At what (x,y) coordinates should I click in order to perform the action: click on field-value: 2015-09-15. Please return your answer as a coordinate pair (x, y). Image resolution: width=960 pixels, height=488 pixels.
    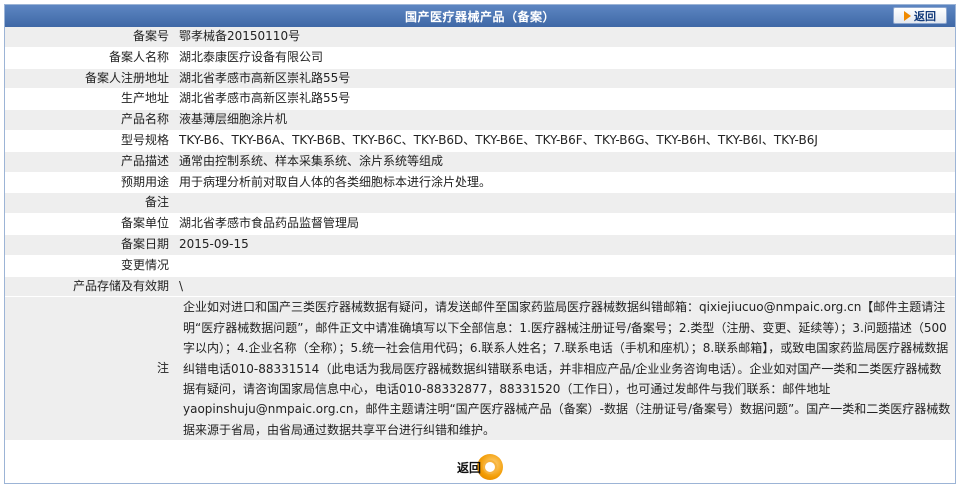
    Looking at the image, I should click on (565, 245).